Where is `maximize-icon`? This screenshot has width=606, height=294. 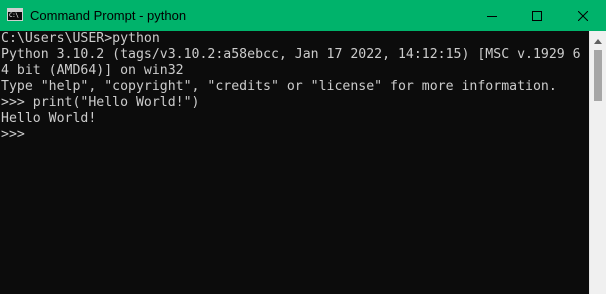 maximize-icon is located at coordinates (537, 15).